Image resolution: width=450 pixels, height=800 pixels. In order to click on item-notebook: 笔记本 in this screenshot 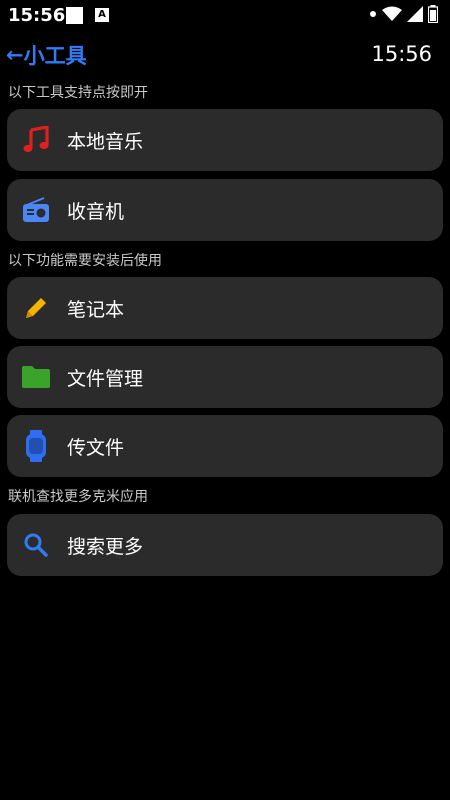, I will do `click(225, 308)`.